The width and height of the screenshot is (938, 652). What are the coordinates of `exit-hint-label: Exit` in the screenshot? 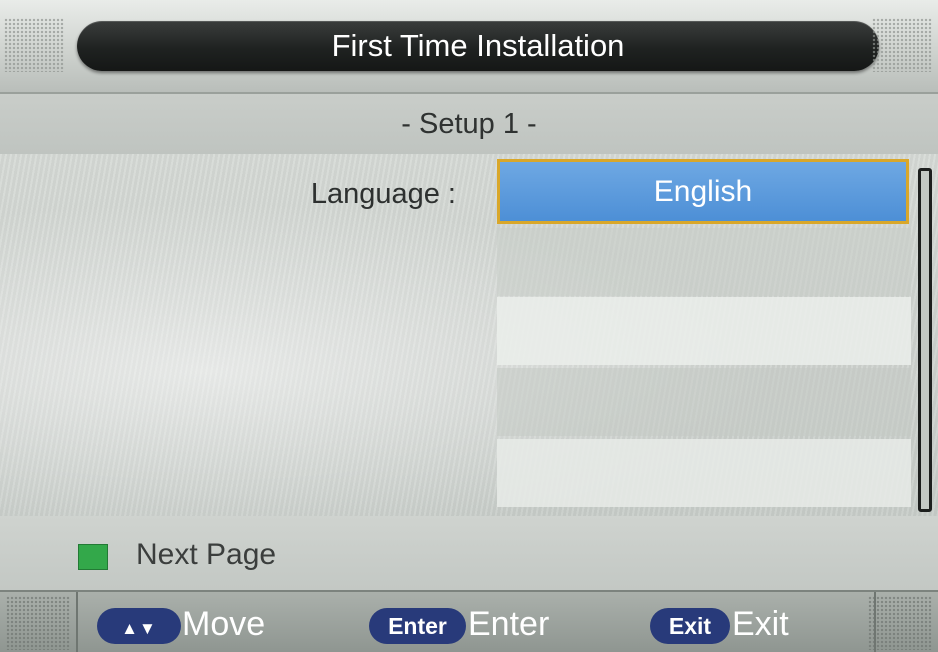 It's located at (760, 624).